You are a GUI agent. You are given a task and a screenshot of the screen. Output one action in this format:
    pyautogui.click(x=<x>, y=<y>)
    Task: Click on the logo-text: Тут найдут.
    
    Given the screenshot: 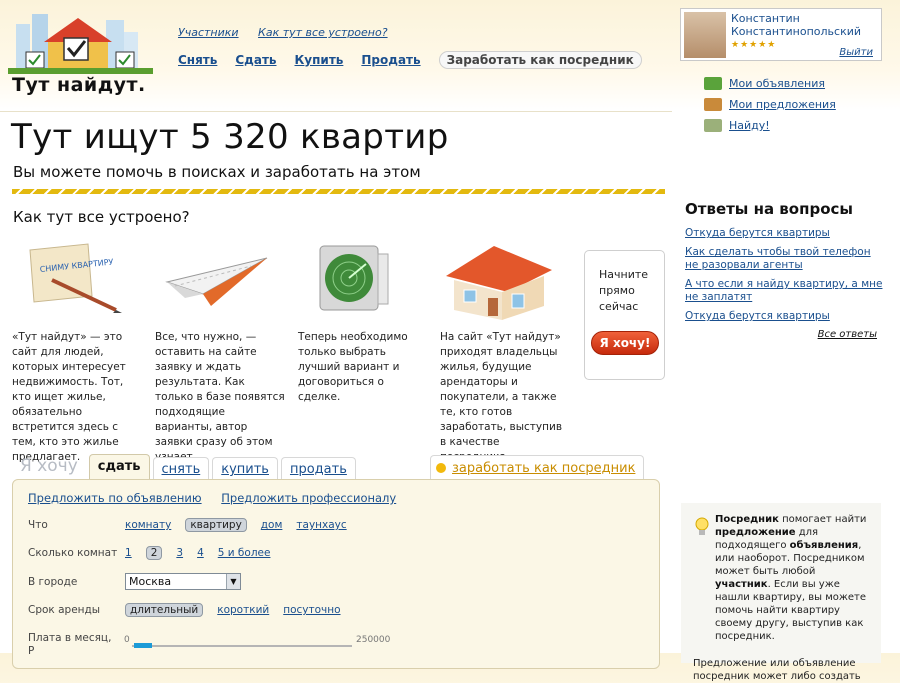 What is the action you would take?
    pyautogui.click(x=79, y=85)
    